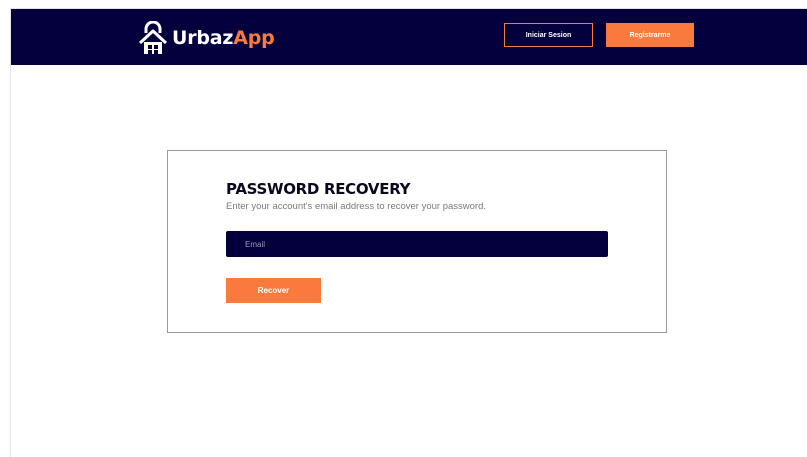 The width and height of the screenshot is (807, 457). Describe the element at coordinates (254, 38) in the screenshot. I see `brand-name-accent: App` at that location.